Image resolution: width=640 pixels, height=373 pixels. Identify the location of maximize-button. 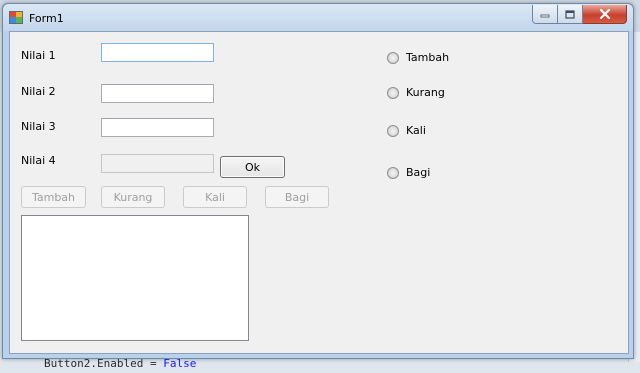
(570, 14).